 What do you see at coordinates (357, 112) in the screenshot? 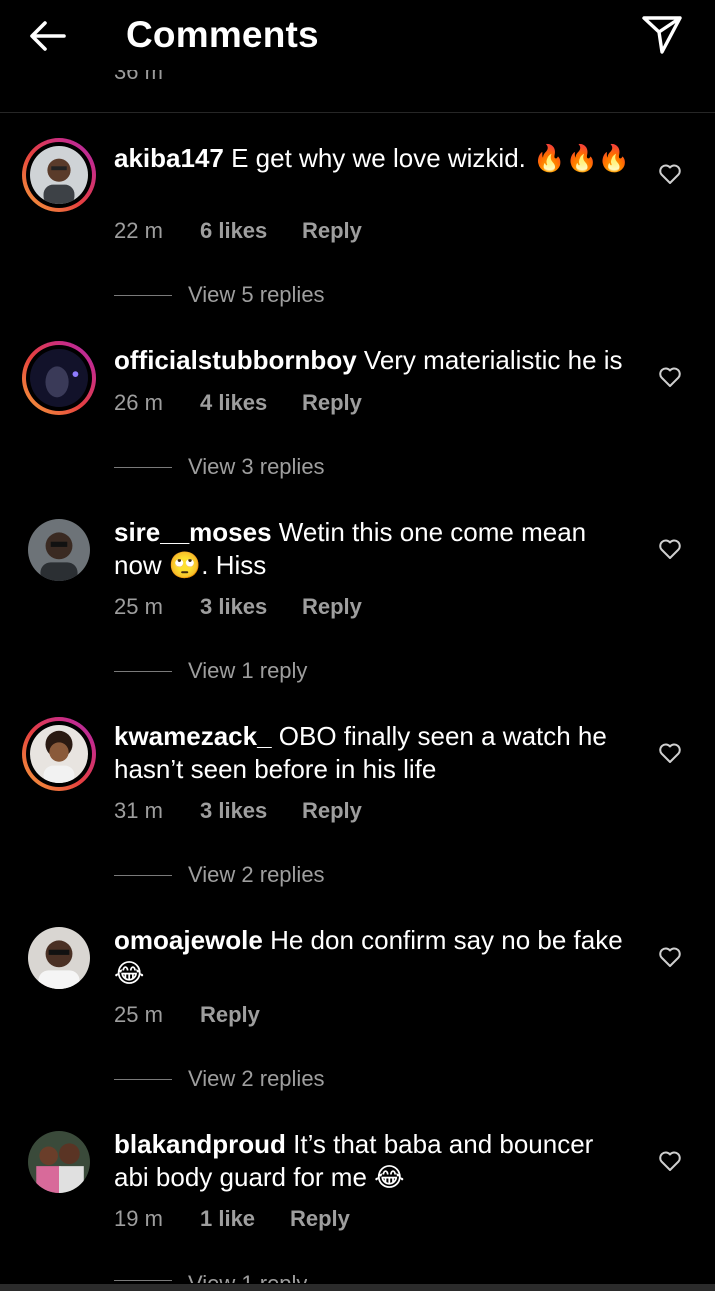
I see `header-divider` at bounding box center [357, 112].